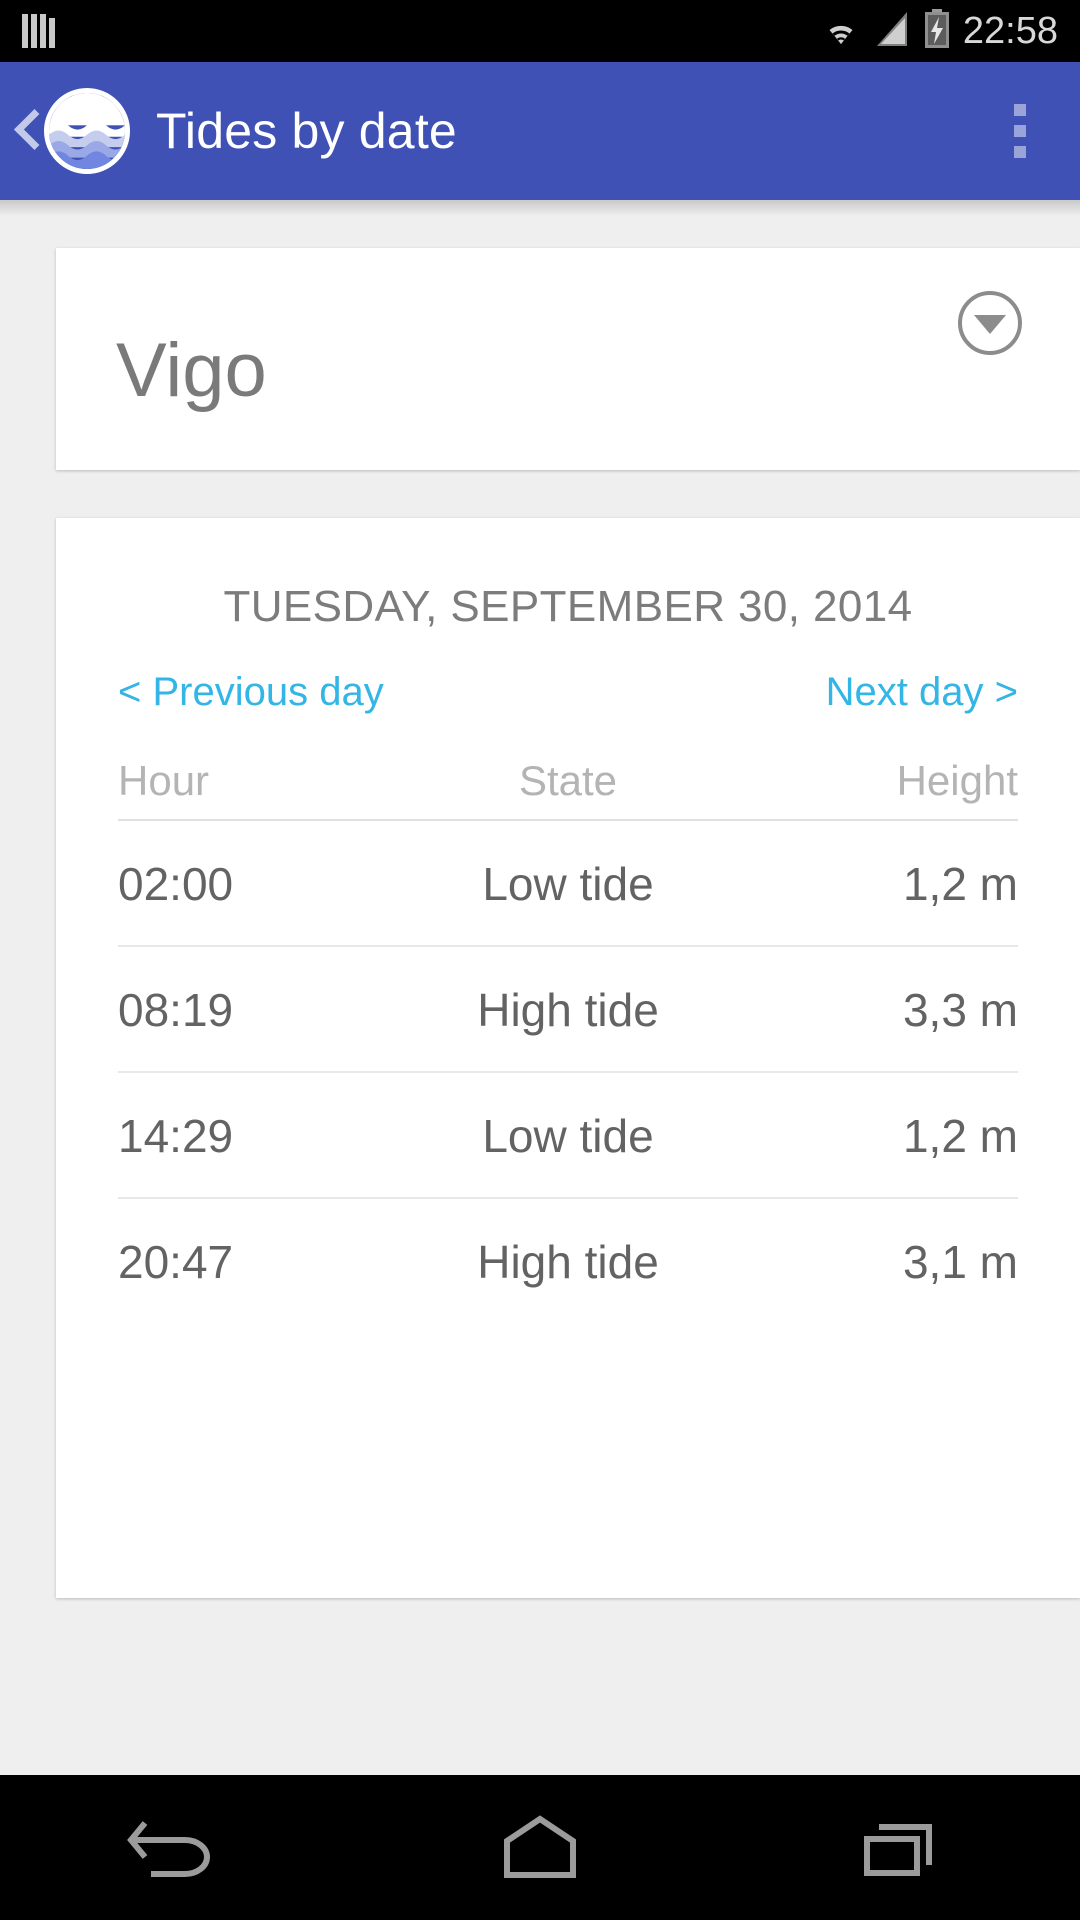  Describe the element at coordinates (568, 359) in the screenshot. I see `location-card: Vigo` at that location.